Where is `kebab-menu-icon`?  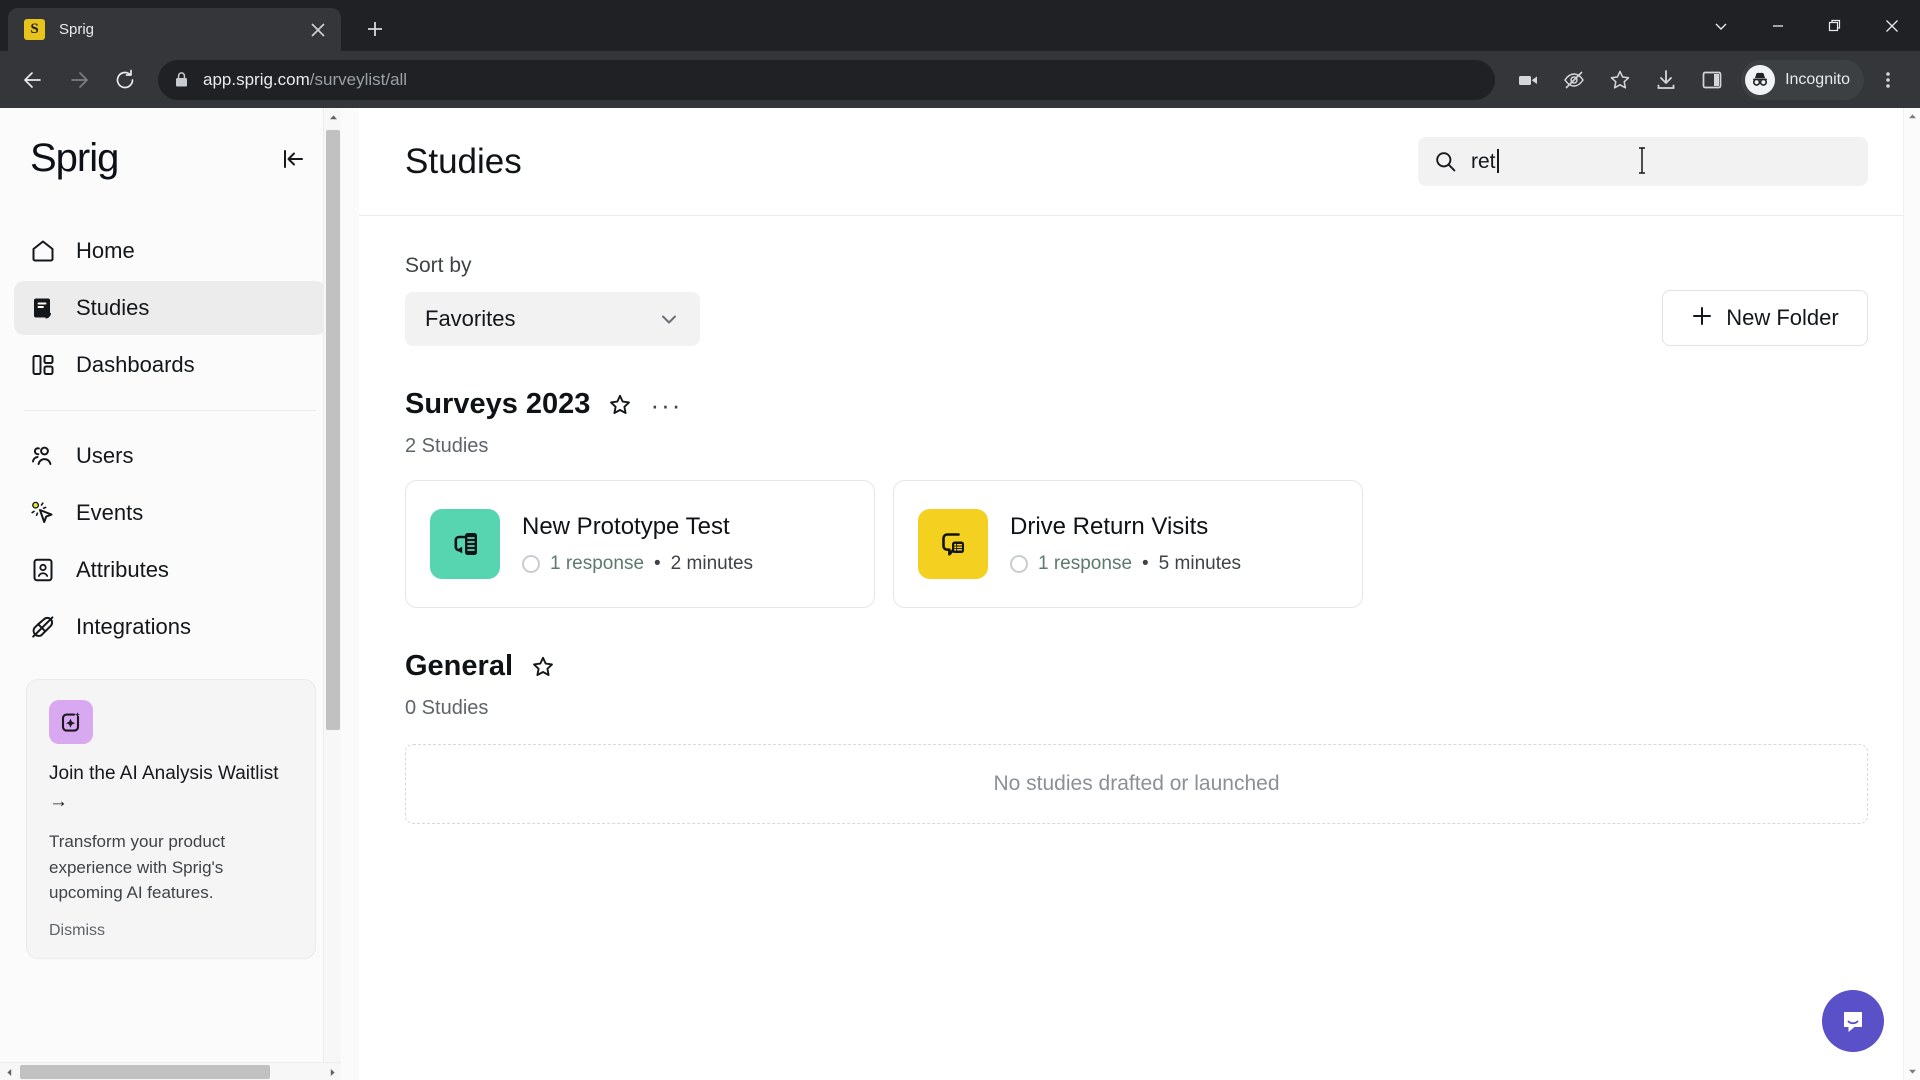
kebab-menu-icon is located at coordinates (1888, 80).